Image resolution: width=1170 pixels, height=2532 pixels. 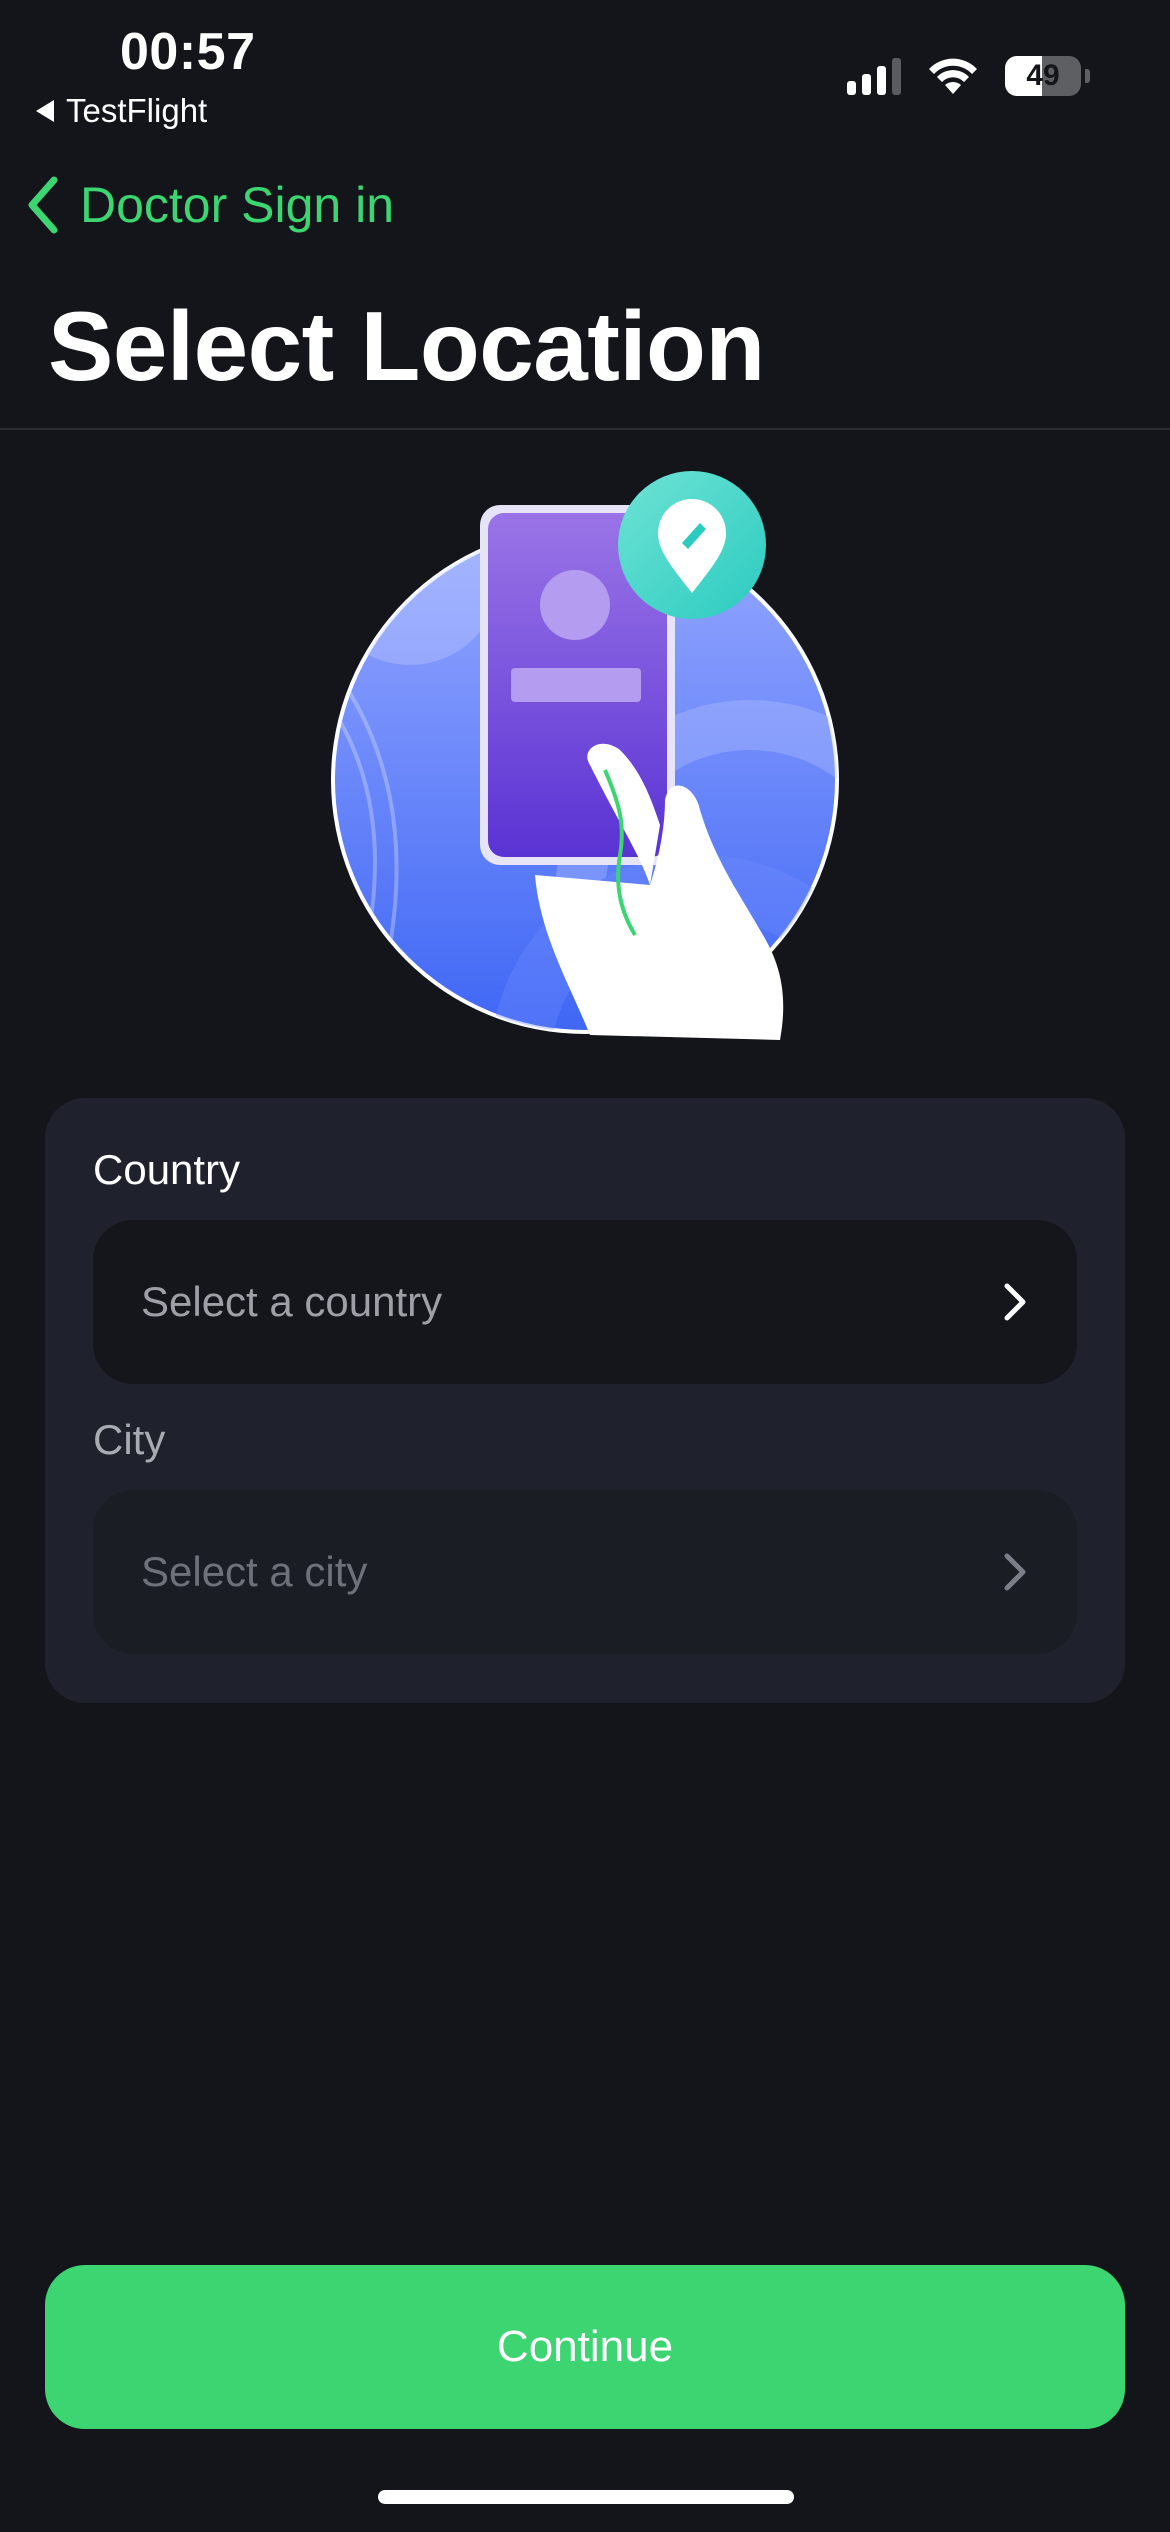 I want to click on battery-icon: 49, so click(x=1043, y=76).